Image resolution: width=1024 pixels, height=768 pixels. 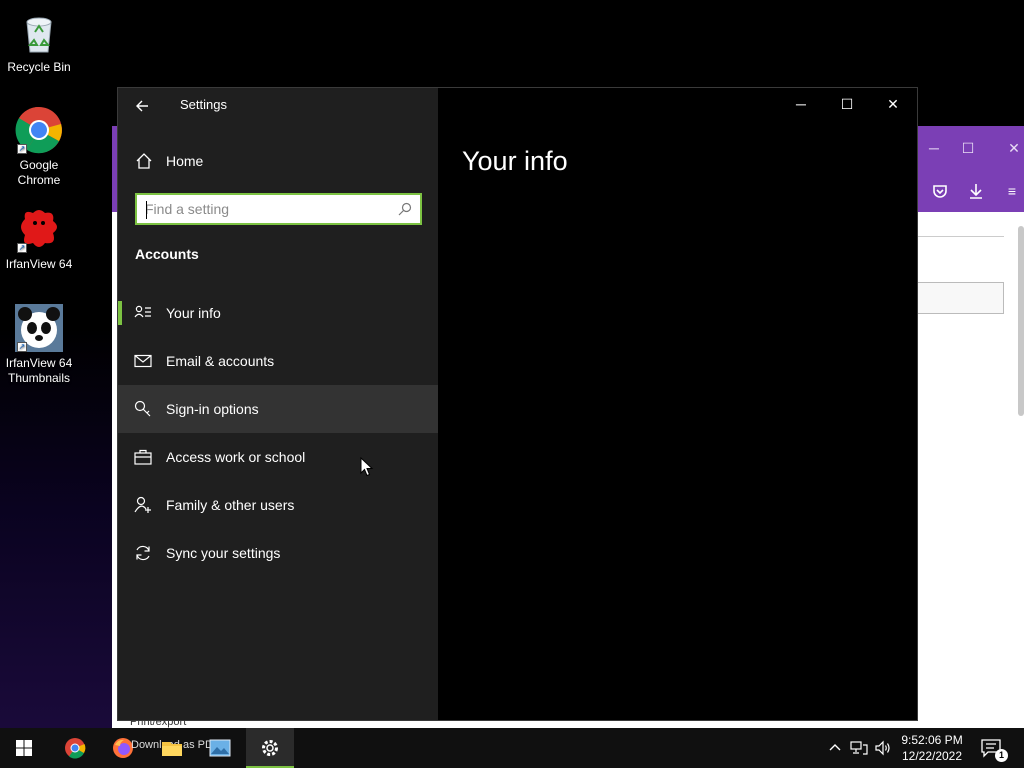 I want to click on back-button, so click(x=142, y=106).